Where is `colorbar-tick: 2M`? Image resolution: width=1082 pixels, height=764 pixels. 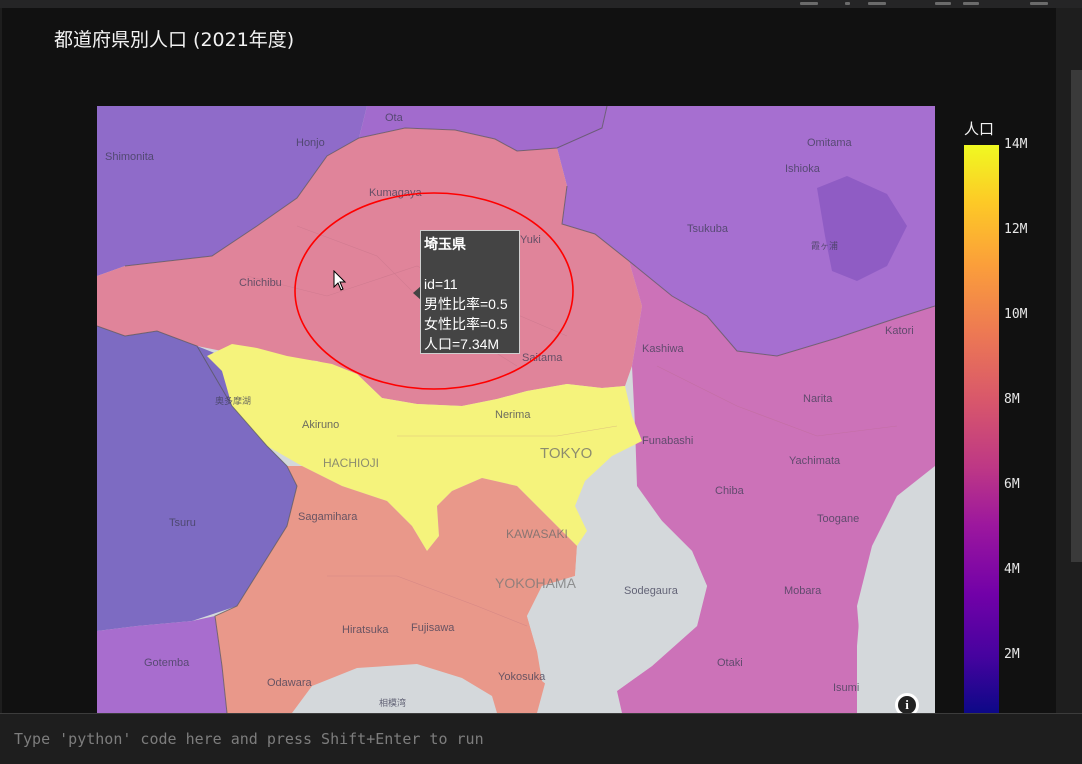 colorbar-tick: 2M is located at coordinates (1012, 654).